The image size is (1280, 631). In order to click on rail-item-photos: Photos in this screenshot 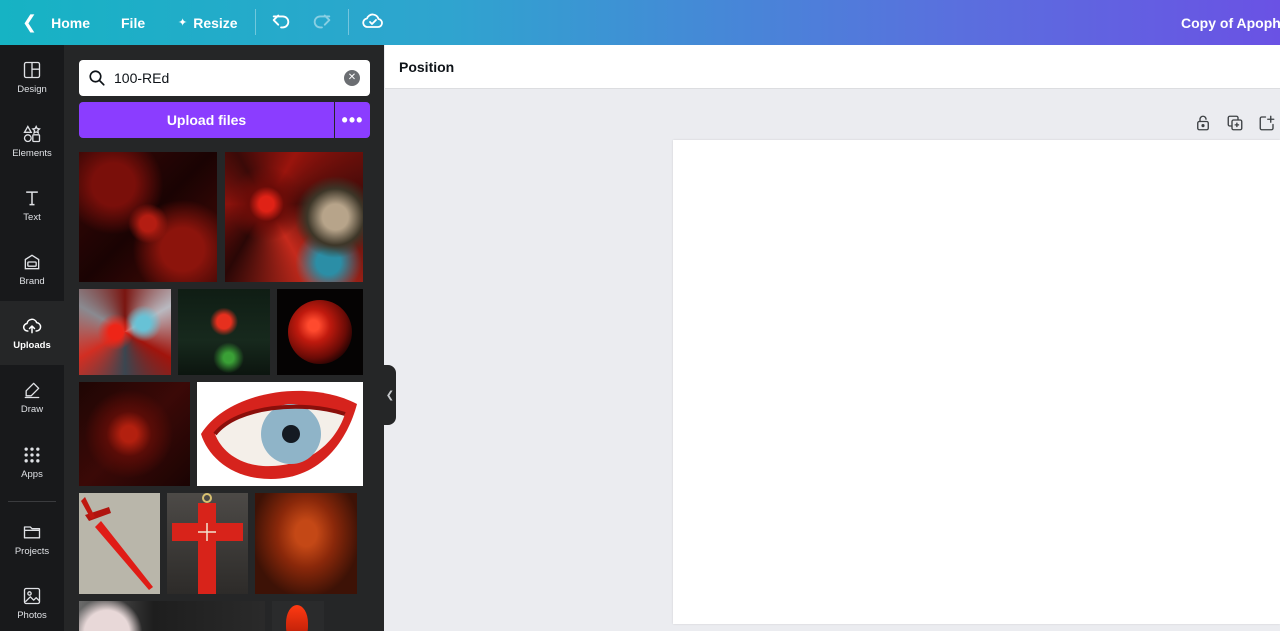, I will do `click(32, 601)`.